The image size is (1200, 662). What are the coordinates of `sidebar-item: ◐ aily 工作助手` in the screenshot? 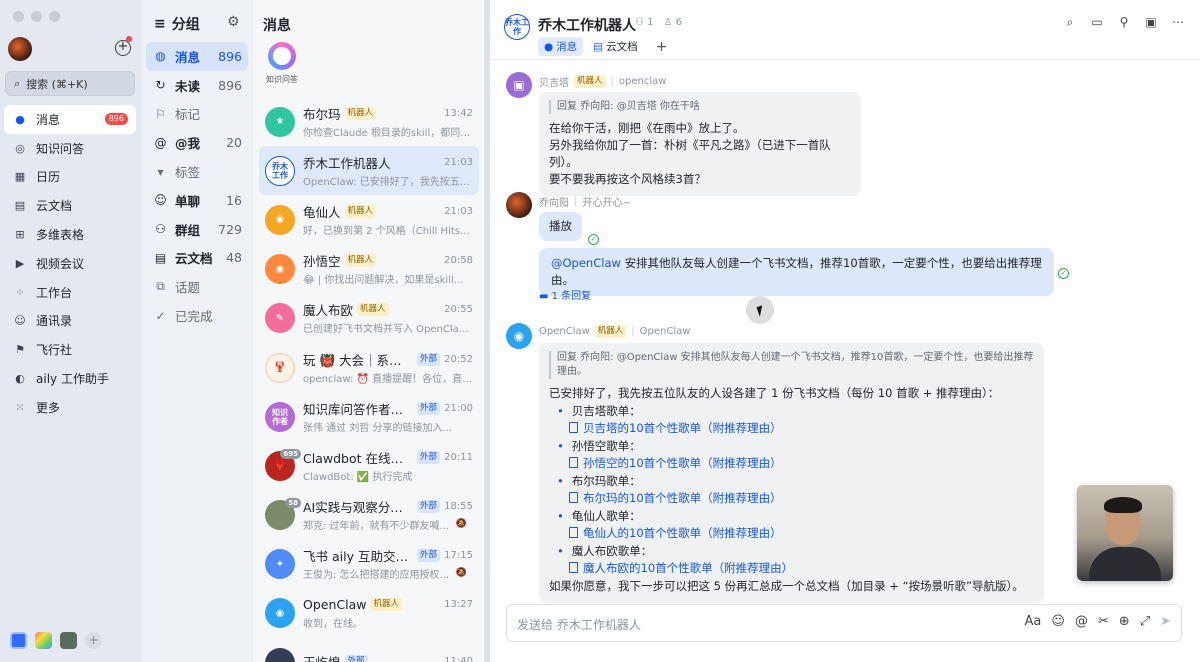 It's located at (70, 378).